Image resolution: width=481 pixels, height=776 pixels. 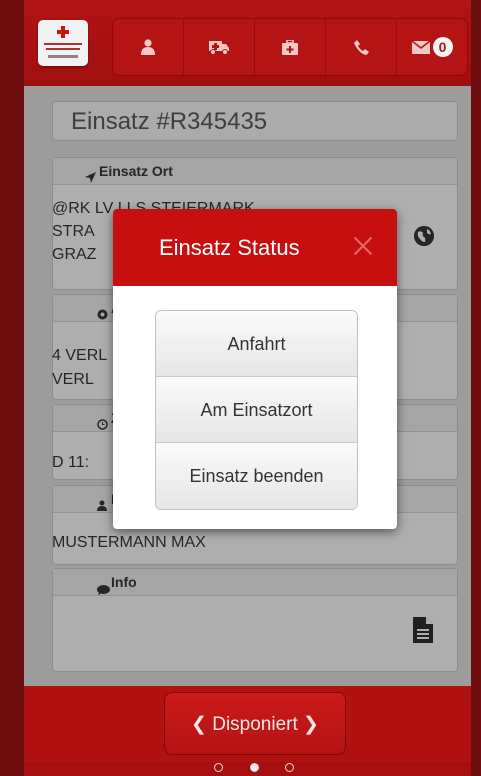 What do you see at coordinates (311, 724) in the screenshot?
I see `chevron-right-icon: ❯` at bounding box center [311, 724].